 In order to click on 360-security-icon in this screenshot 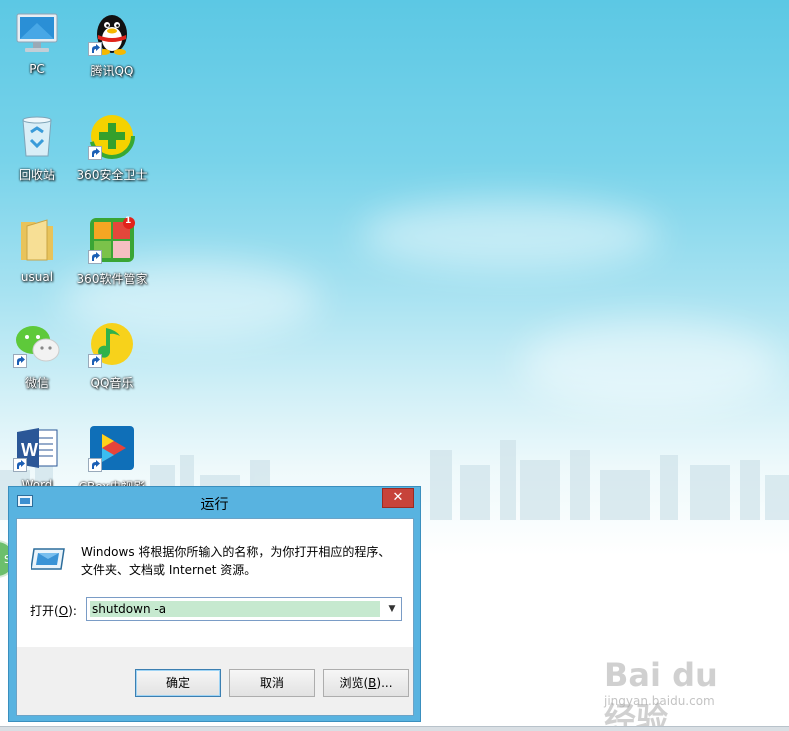, I will do `click(112, 136)`.